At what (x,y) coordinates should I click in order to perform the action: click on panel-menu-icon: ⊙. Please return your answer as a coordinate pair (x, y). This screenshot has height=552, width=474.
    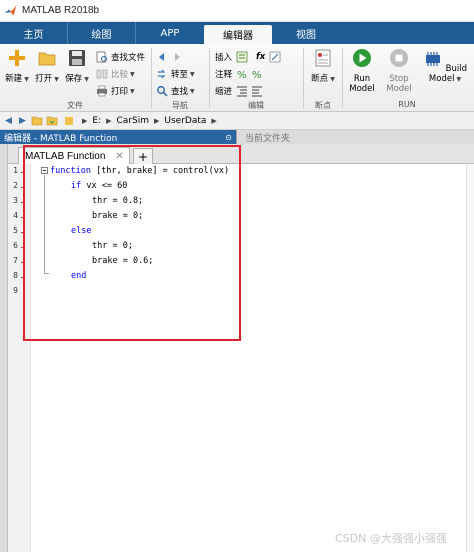
    Looking at the image, I should click on (228, 137).